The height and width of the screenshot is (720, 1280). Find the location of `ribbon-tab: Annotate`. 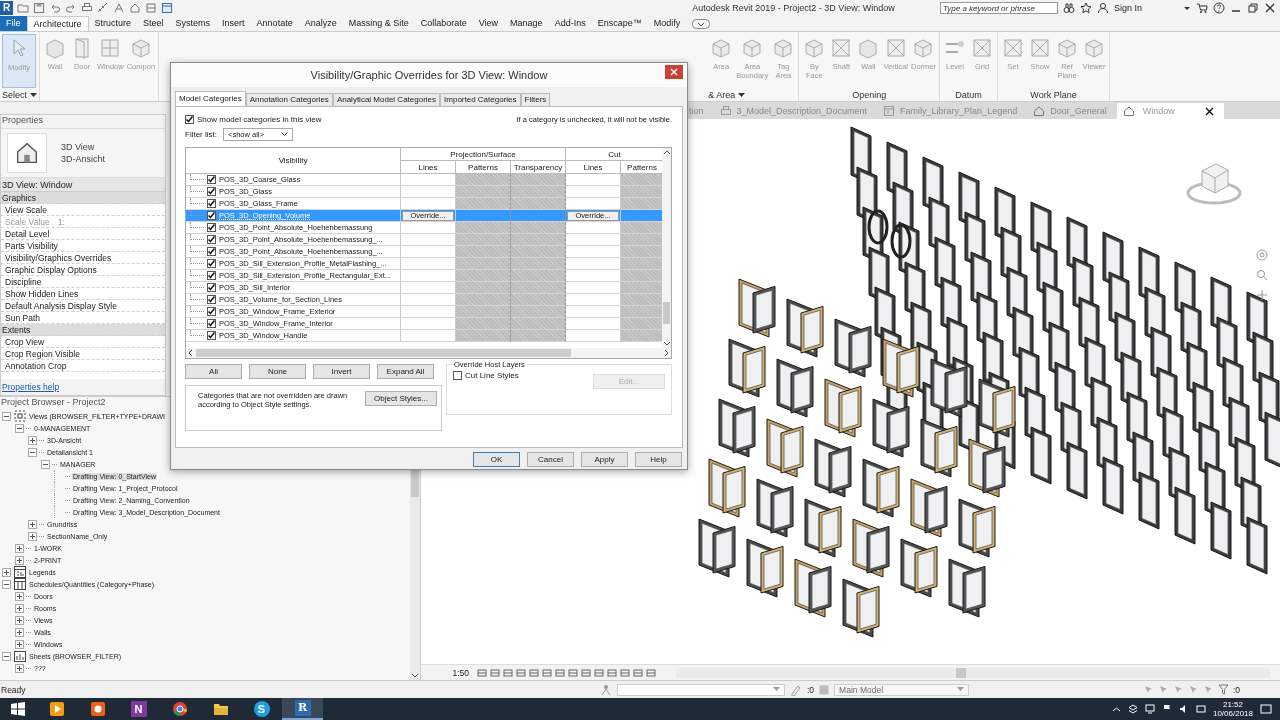

ribbon-tab: Annotate is located at coordinates (274, 23).